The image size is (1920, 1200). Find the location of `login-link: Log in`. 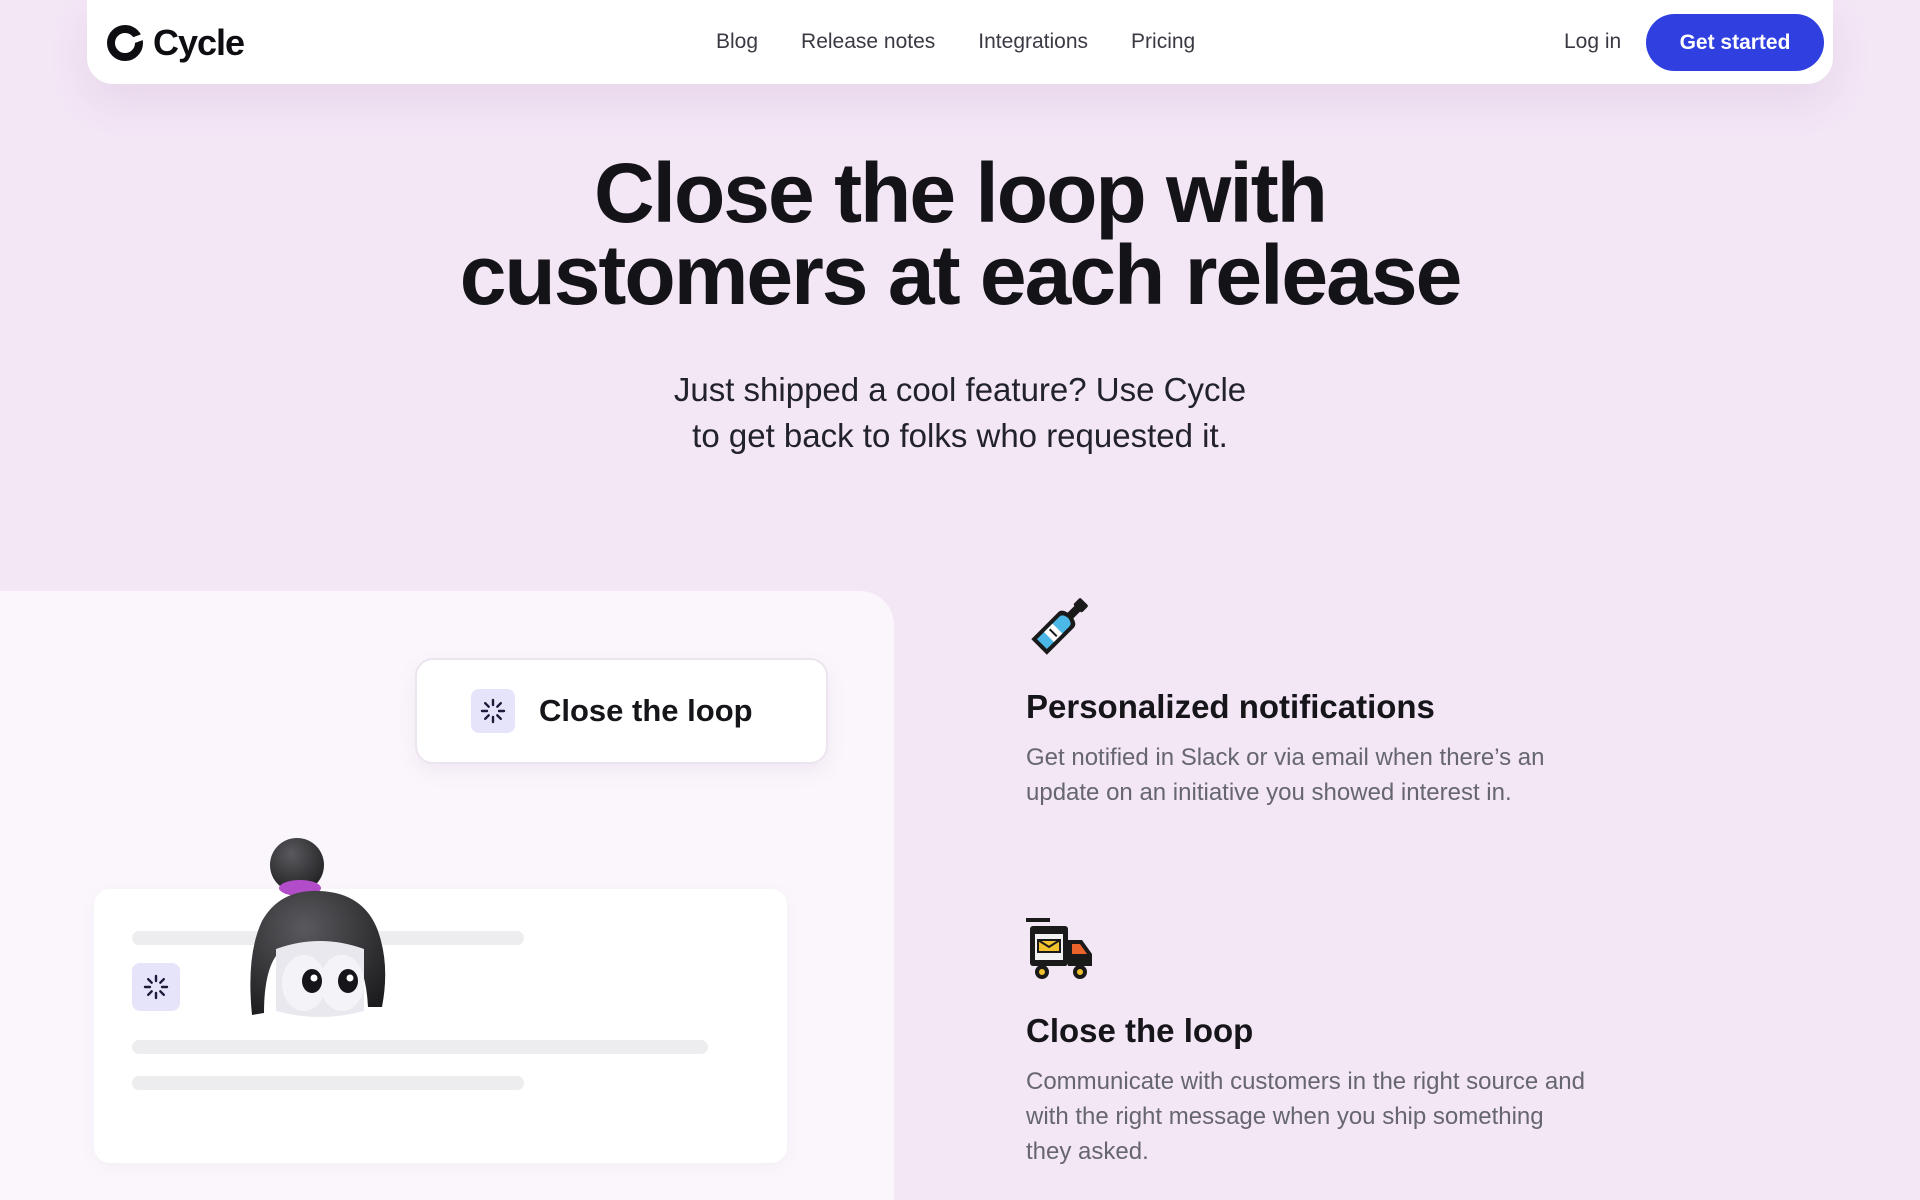

login-link: Log in is located at coordinates (1592, 42).